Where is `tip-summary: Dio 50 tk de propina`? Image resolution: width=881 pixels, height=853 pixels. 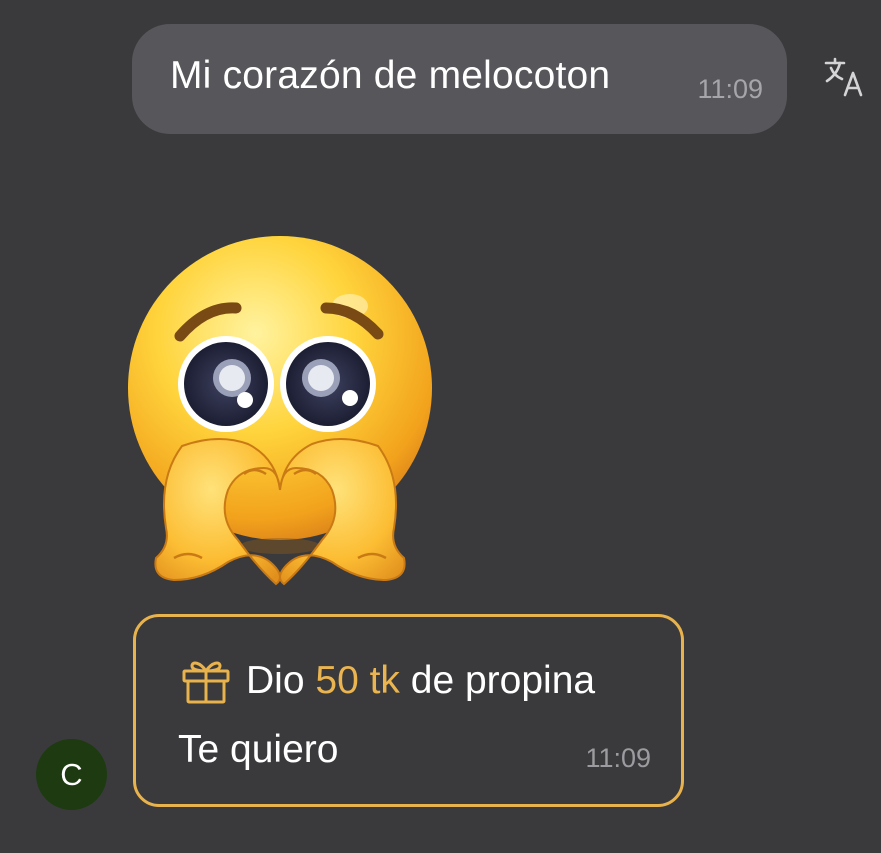
tip-summary: Dio 50 tk de propina is located at coordinates (387, 681).